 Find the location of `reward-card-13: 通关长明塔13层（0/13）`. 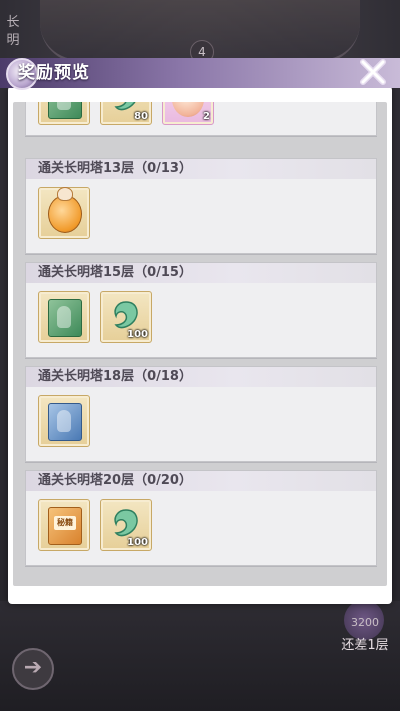

reward-card-13: 通关长明塔13层（0/13） is located at coordinates (201, 206).